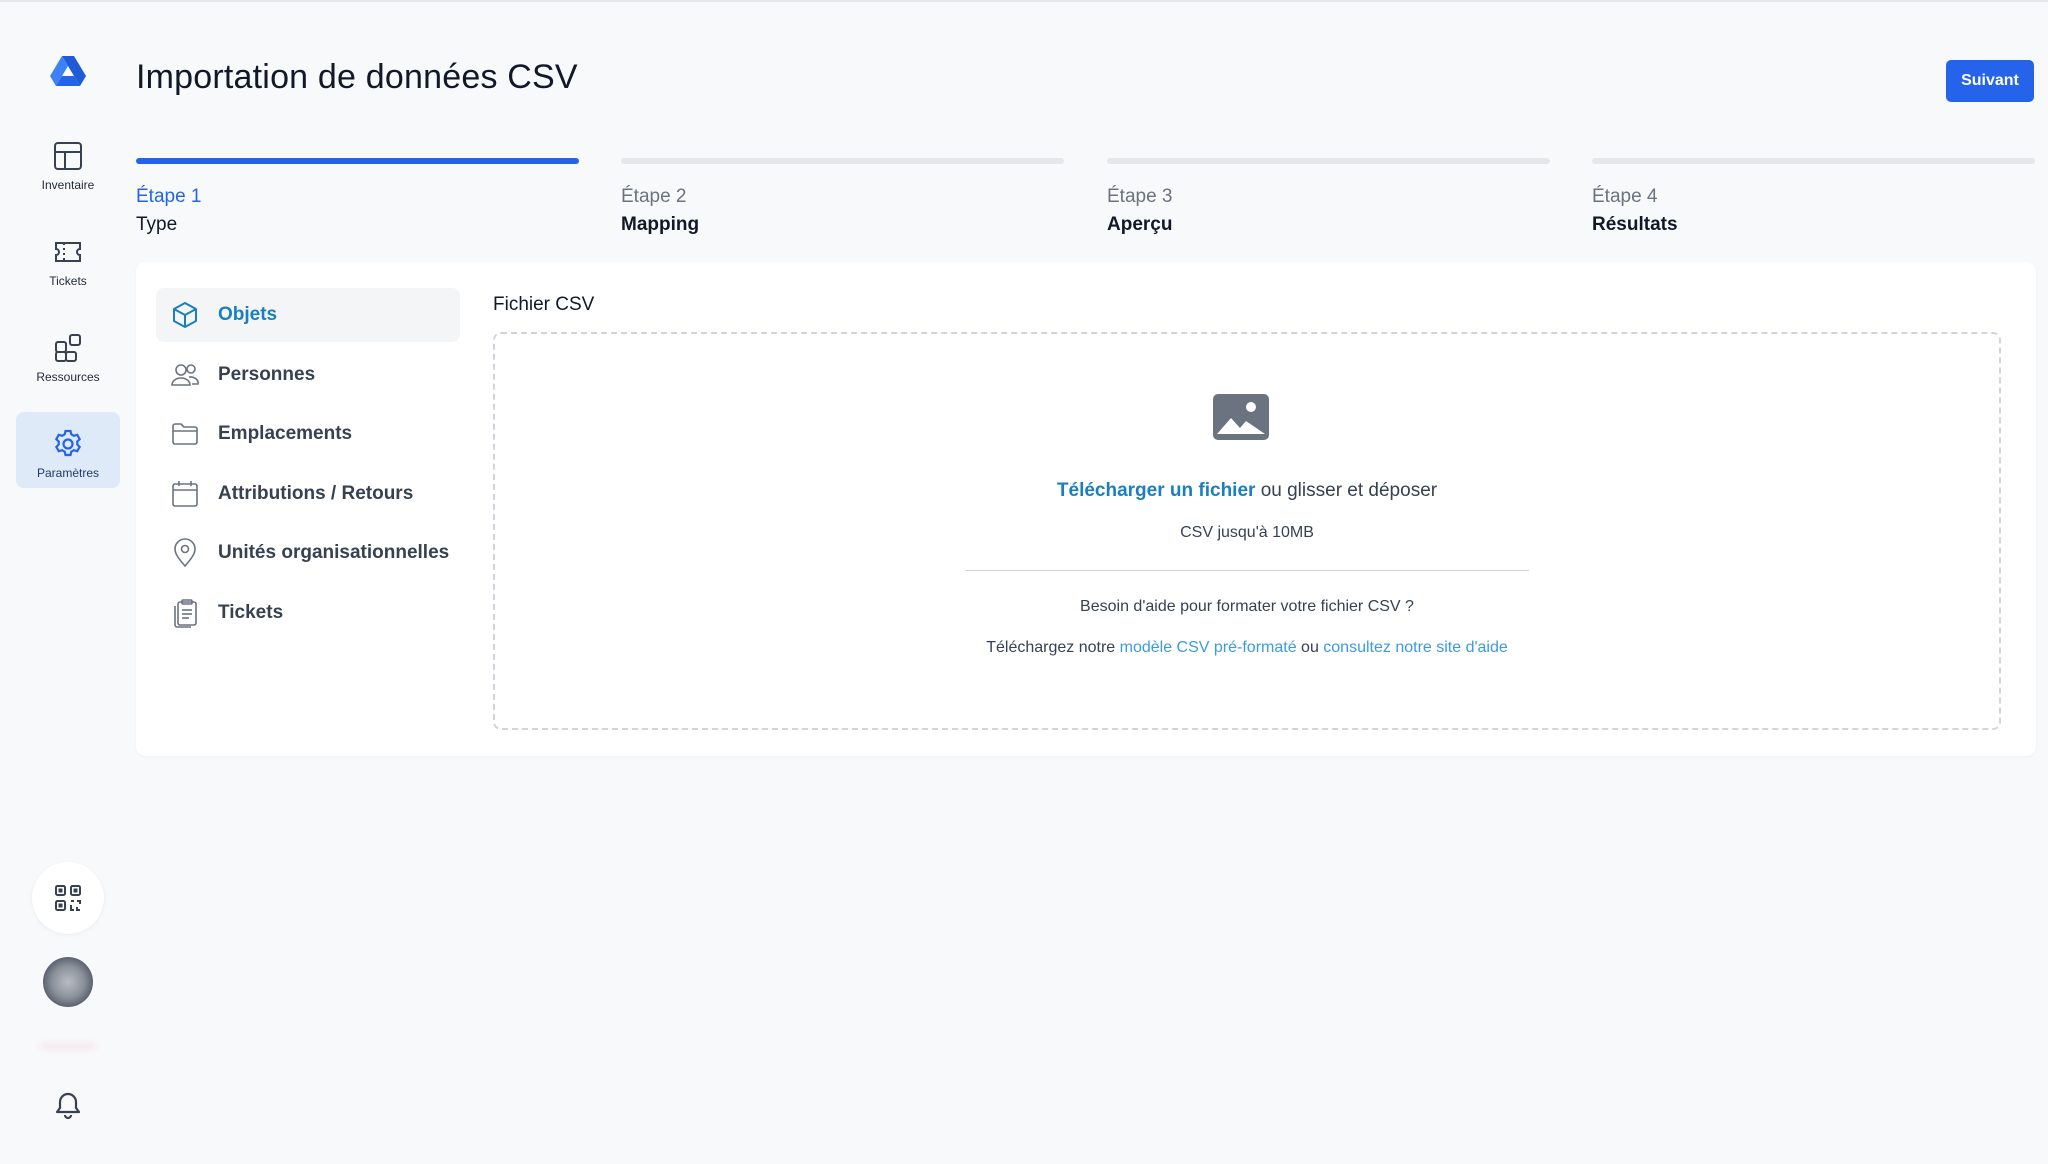  What do you see at coordinates (1346, 490) in the screenshot?
I see `upload-prompt-rest: ou glisser et déposer` at bounding box center [1346, 490].